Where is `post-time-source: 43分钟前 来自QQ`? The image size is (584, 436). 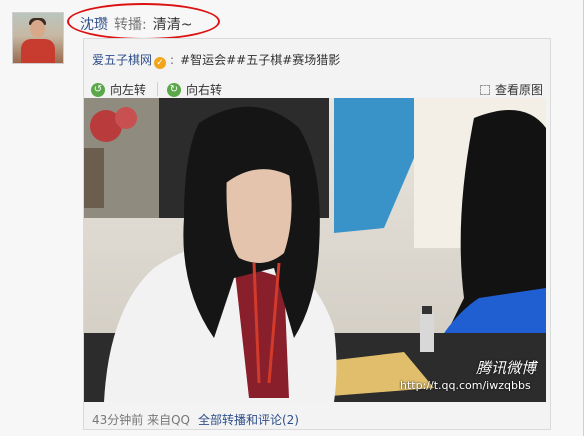
post-time-source: 43分钟前 来自QQ is located at coordinates (141, 420).